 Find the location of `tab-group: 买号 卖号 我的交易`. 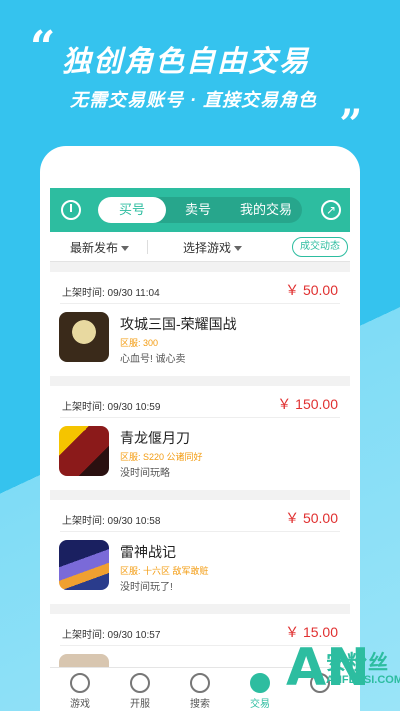

tab-group: 买号 卖号 我的交易 is located at coordinates (200, 210).